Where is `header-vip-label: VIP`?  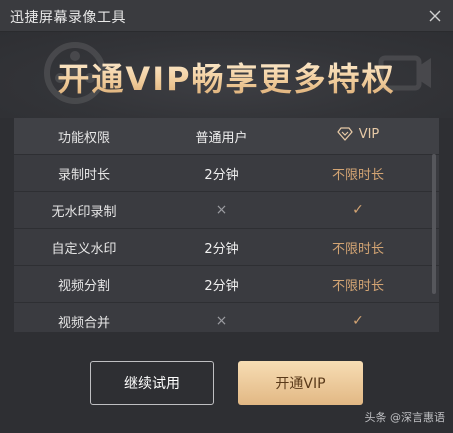
header-vip-label: VIP is located at coordinates (369, 134).